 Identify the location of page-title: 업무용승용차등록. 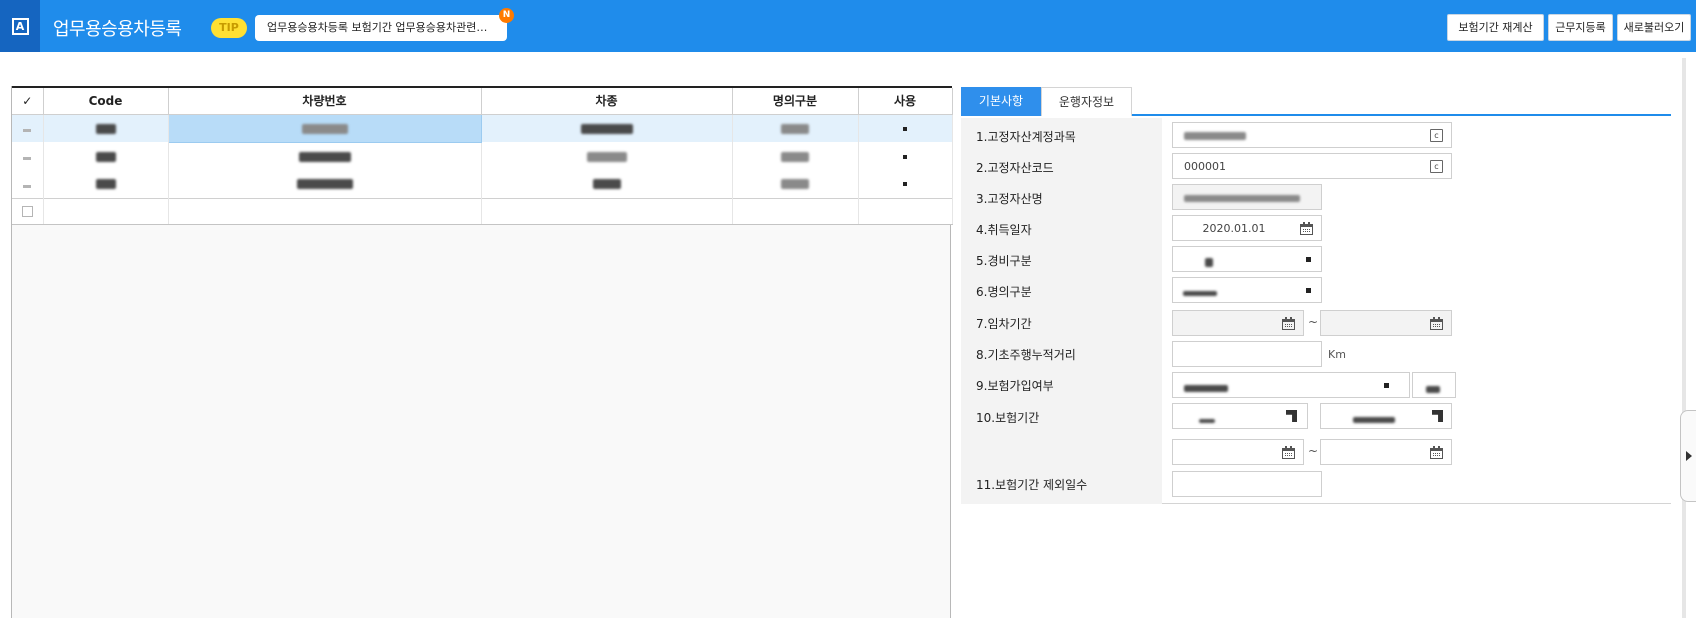
(117, 29).